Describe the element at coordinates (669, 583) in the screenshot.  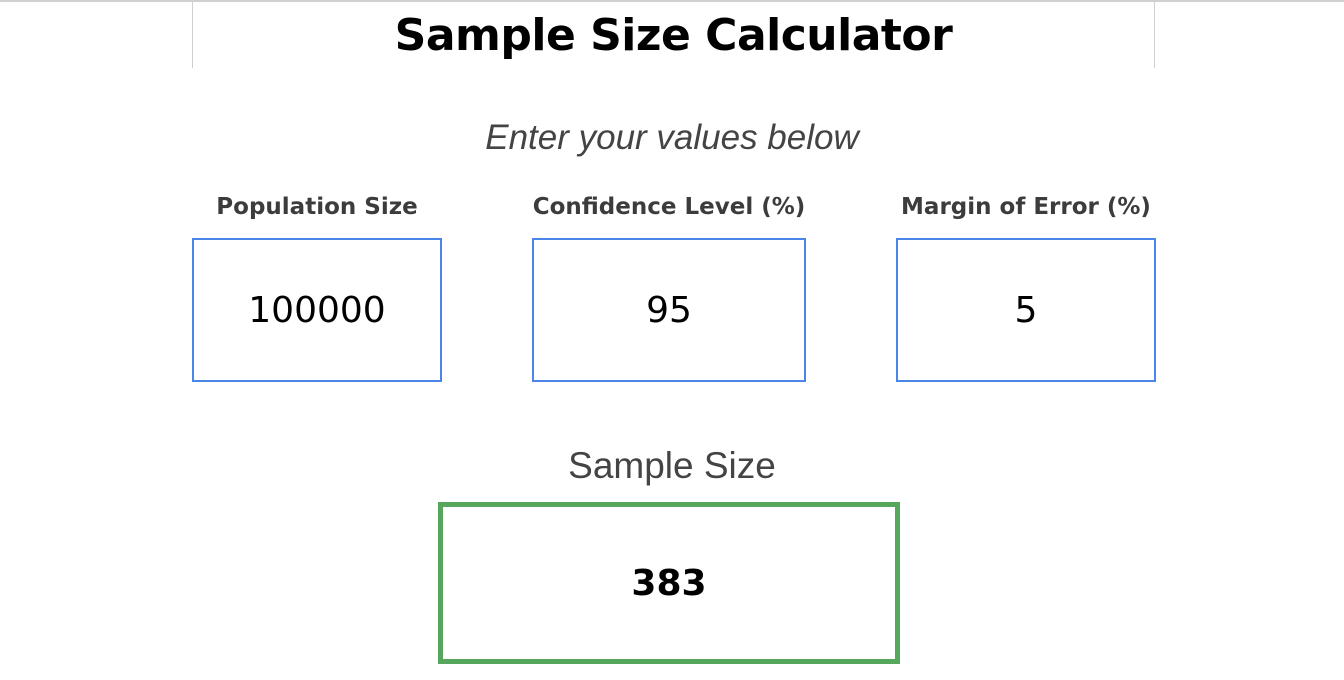
I see `sample-size-result: 383` at that location.